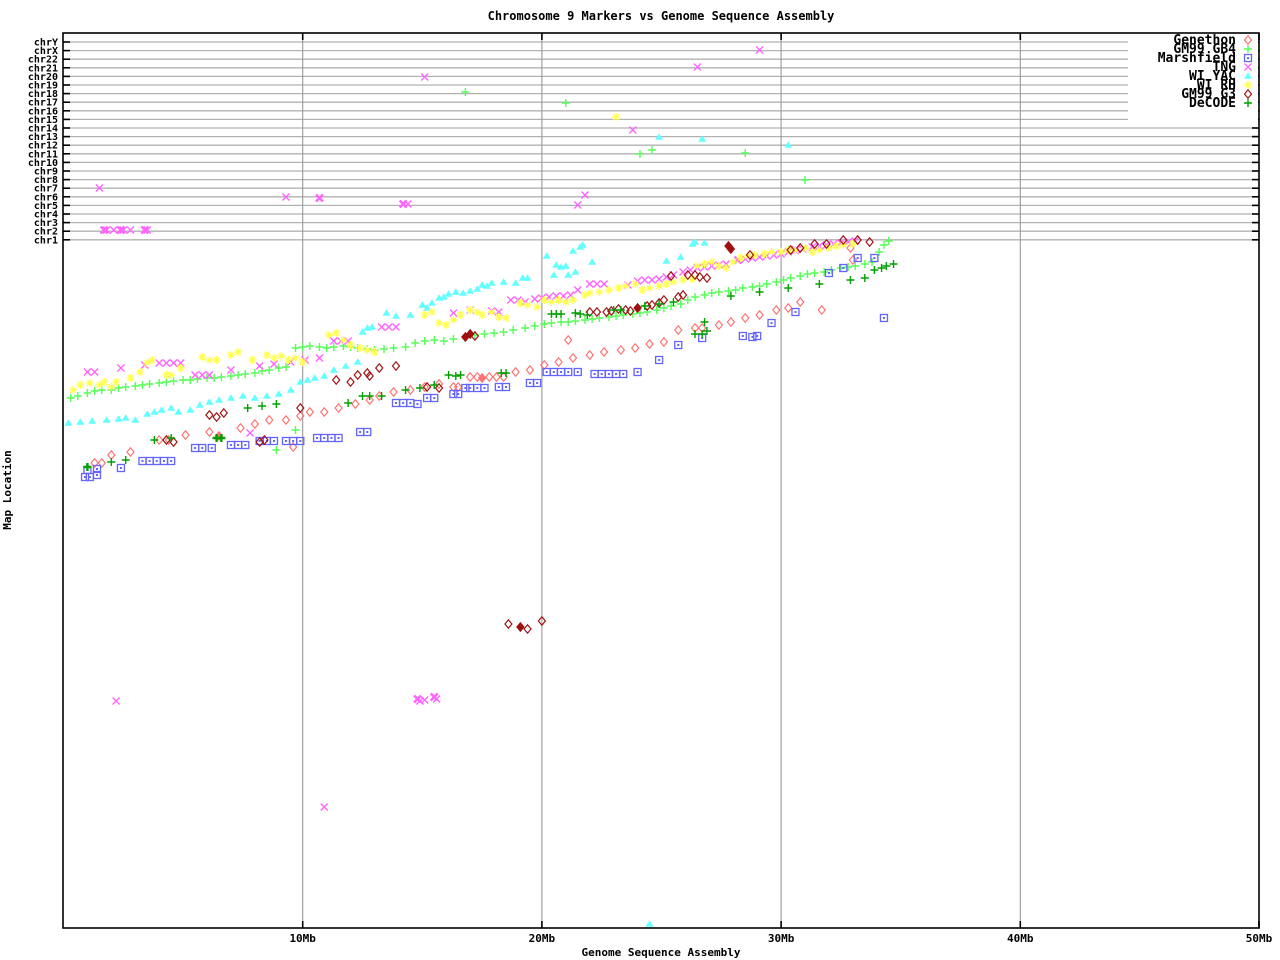  I want to click on x-tick-label: 10Mb, so click(302, 938).